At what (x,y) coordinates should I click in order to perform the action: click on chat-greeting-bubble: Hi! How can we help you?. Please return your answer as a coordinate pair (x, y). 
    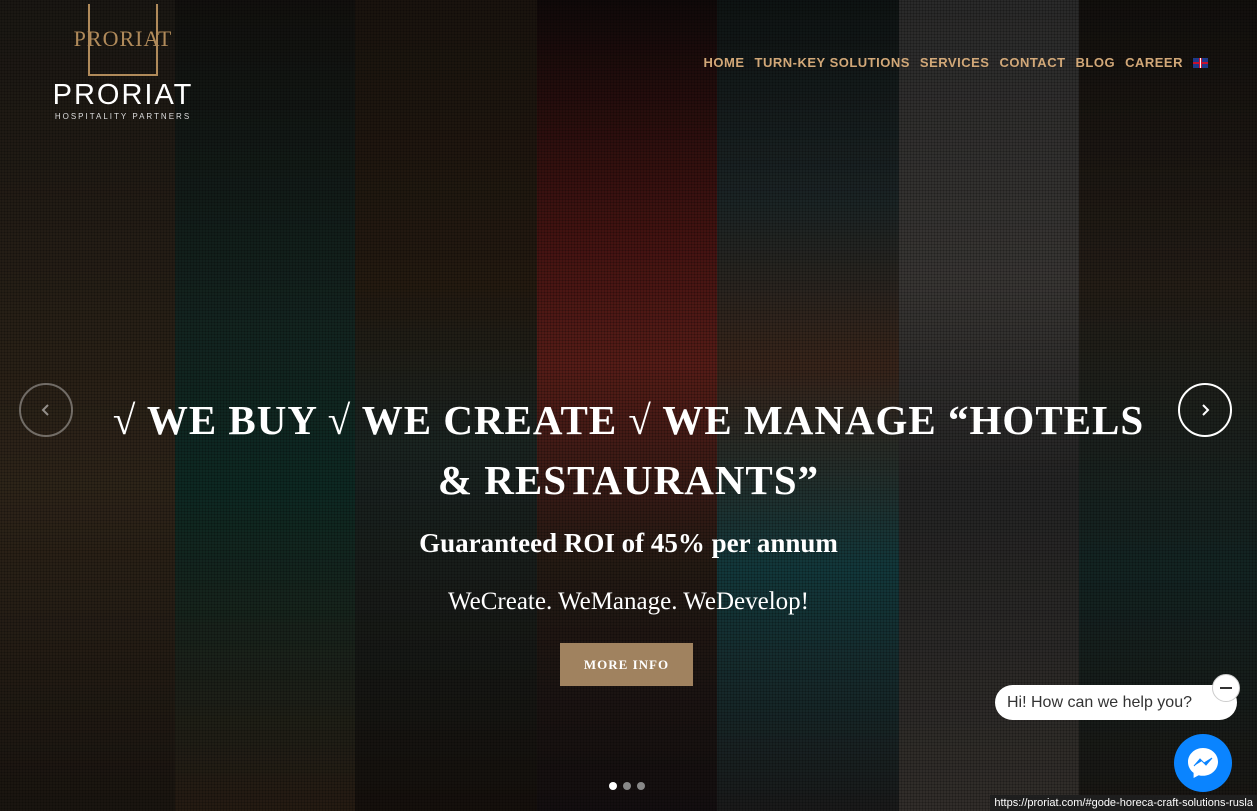
    Looking at the image, I should click on (1116, 702).